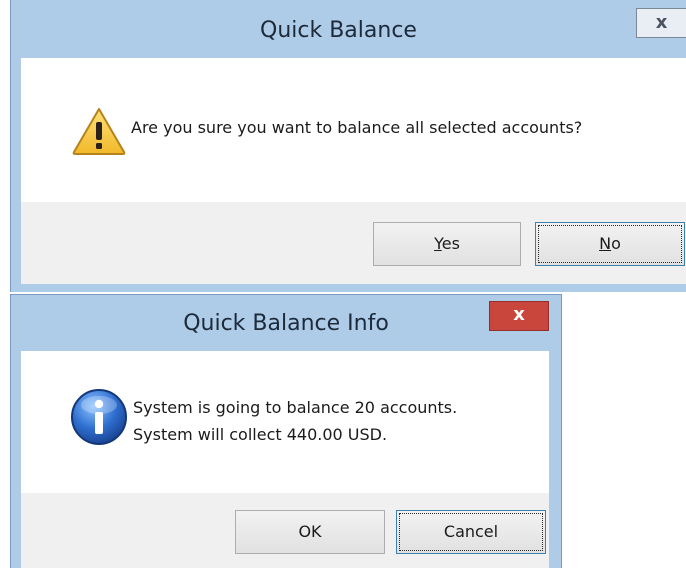 This screenshot has height=568, width=686. I want to click on no-label: No, so click(610, 243).